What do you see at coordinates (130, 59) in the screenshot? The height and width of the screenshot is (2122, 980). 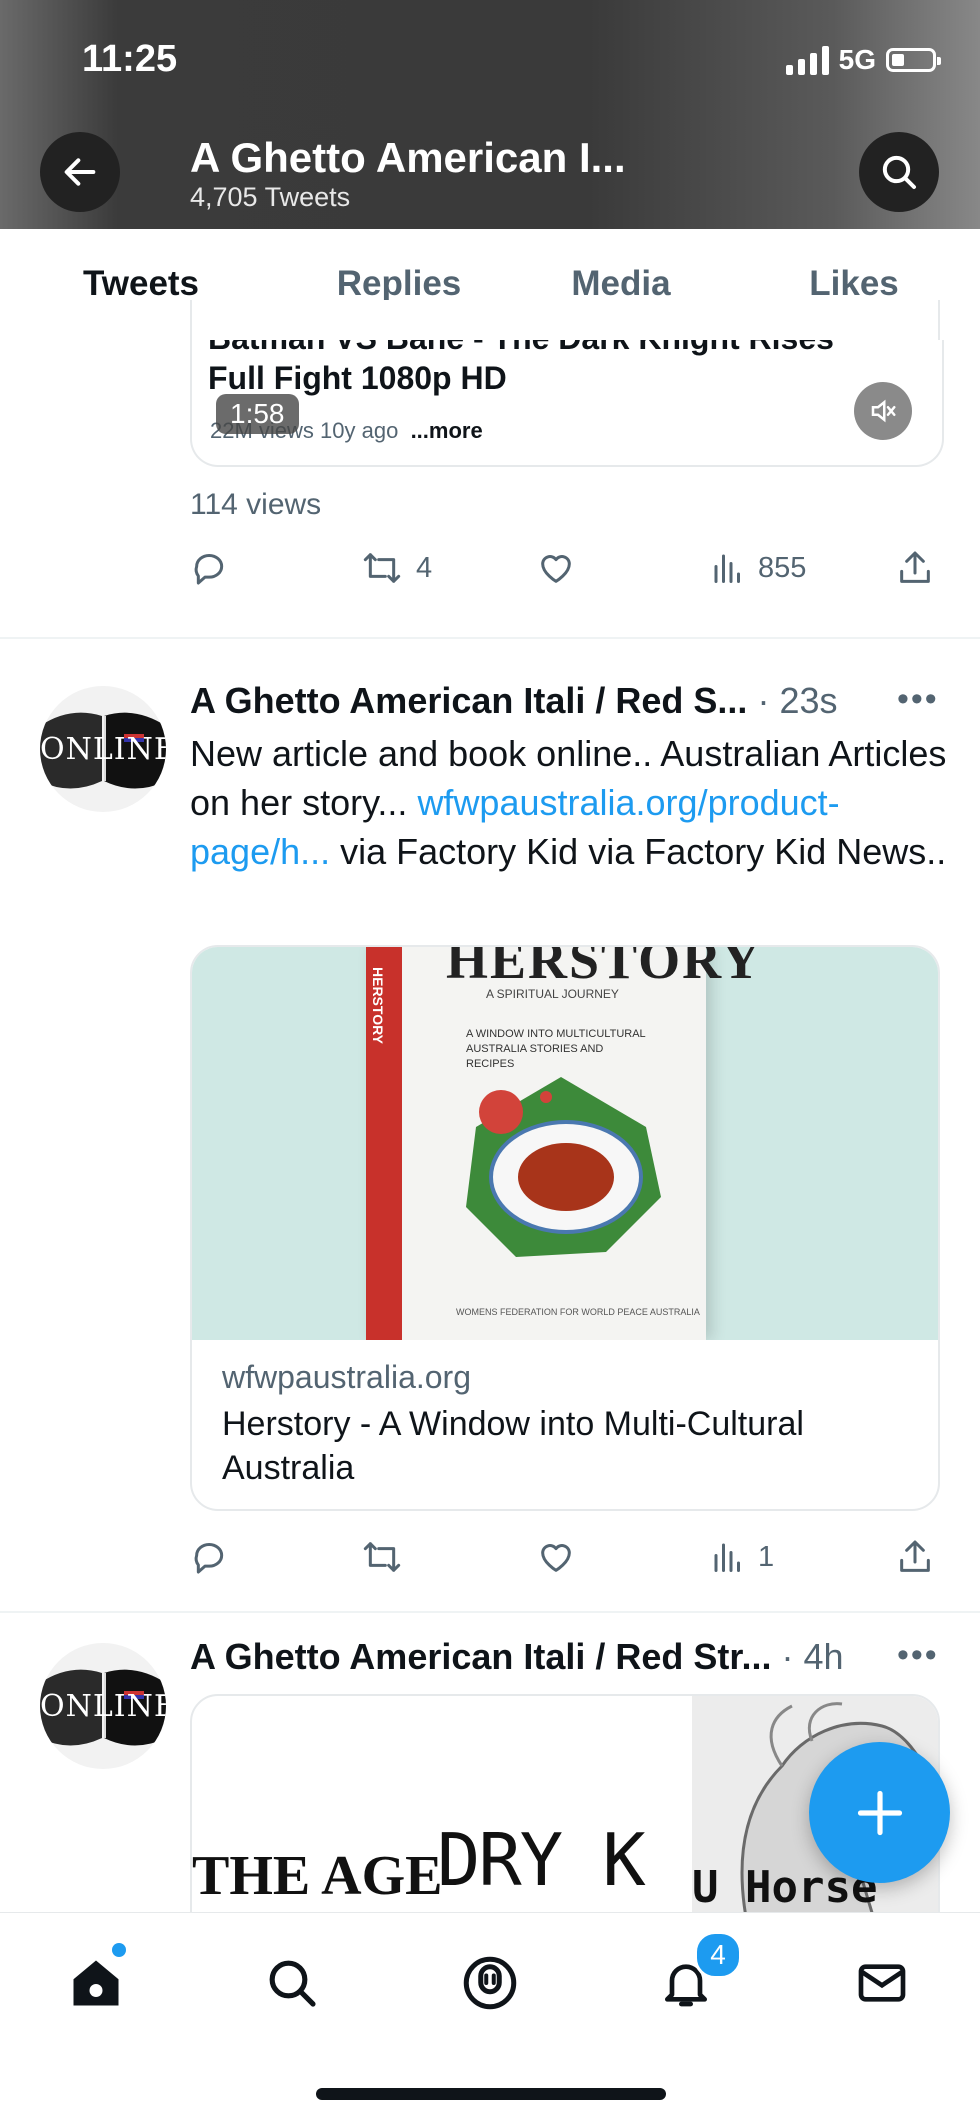 I see `status-time: 11:25` at bounding box center [130, 59].